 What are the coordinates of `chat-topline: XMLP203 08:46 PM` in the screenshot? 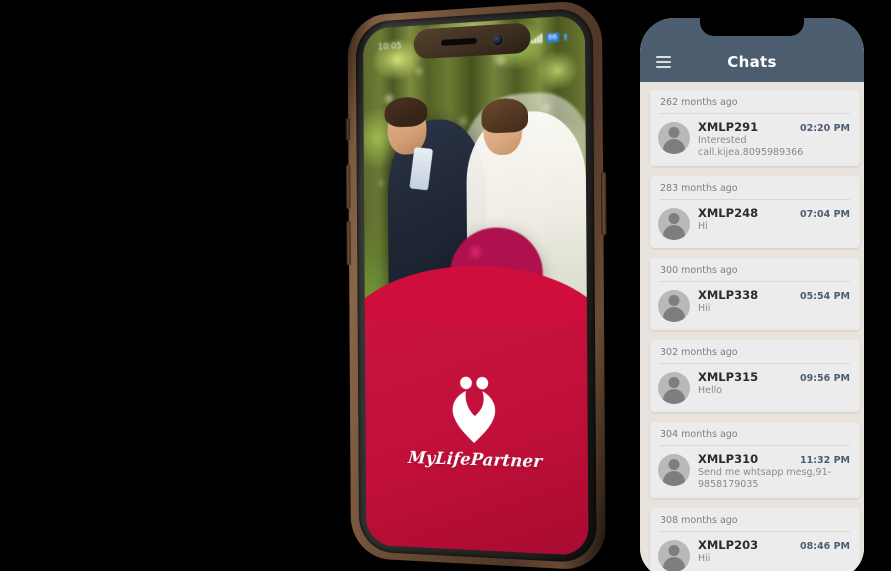 It's located at (775, 545).